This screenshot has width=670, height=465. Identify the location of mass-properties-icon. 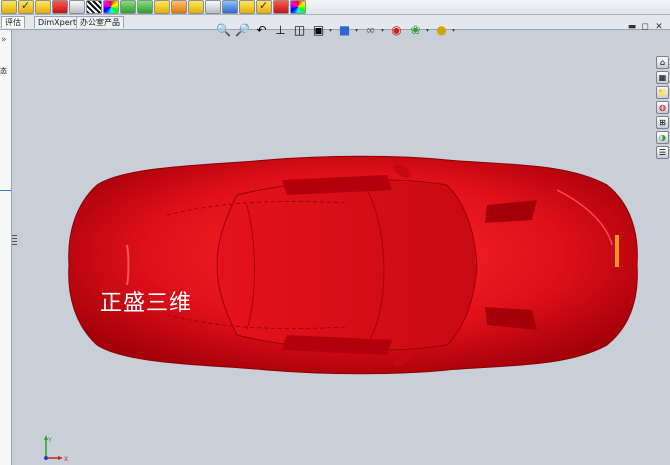
(43, 7).